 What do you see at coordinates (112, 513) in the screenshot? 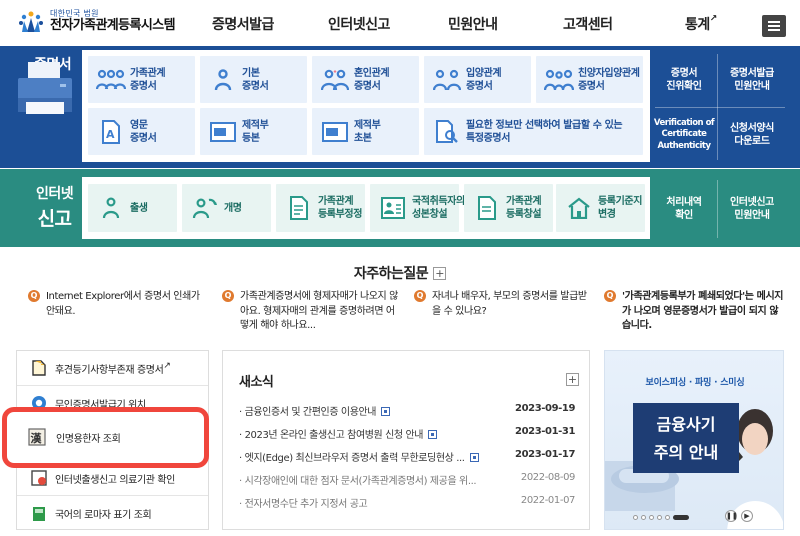
I see `quick-link-romanization: 국어의 로마자 표기 조회` at bounding box center [112, 513].